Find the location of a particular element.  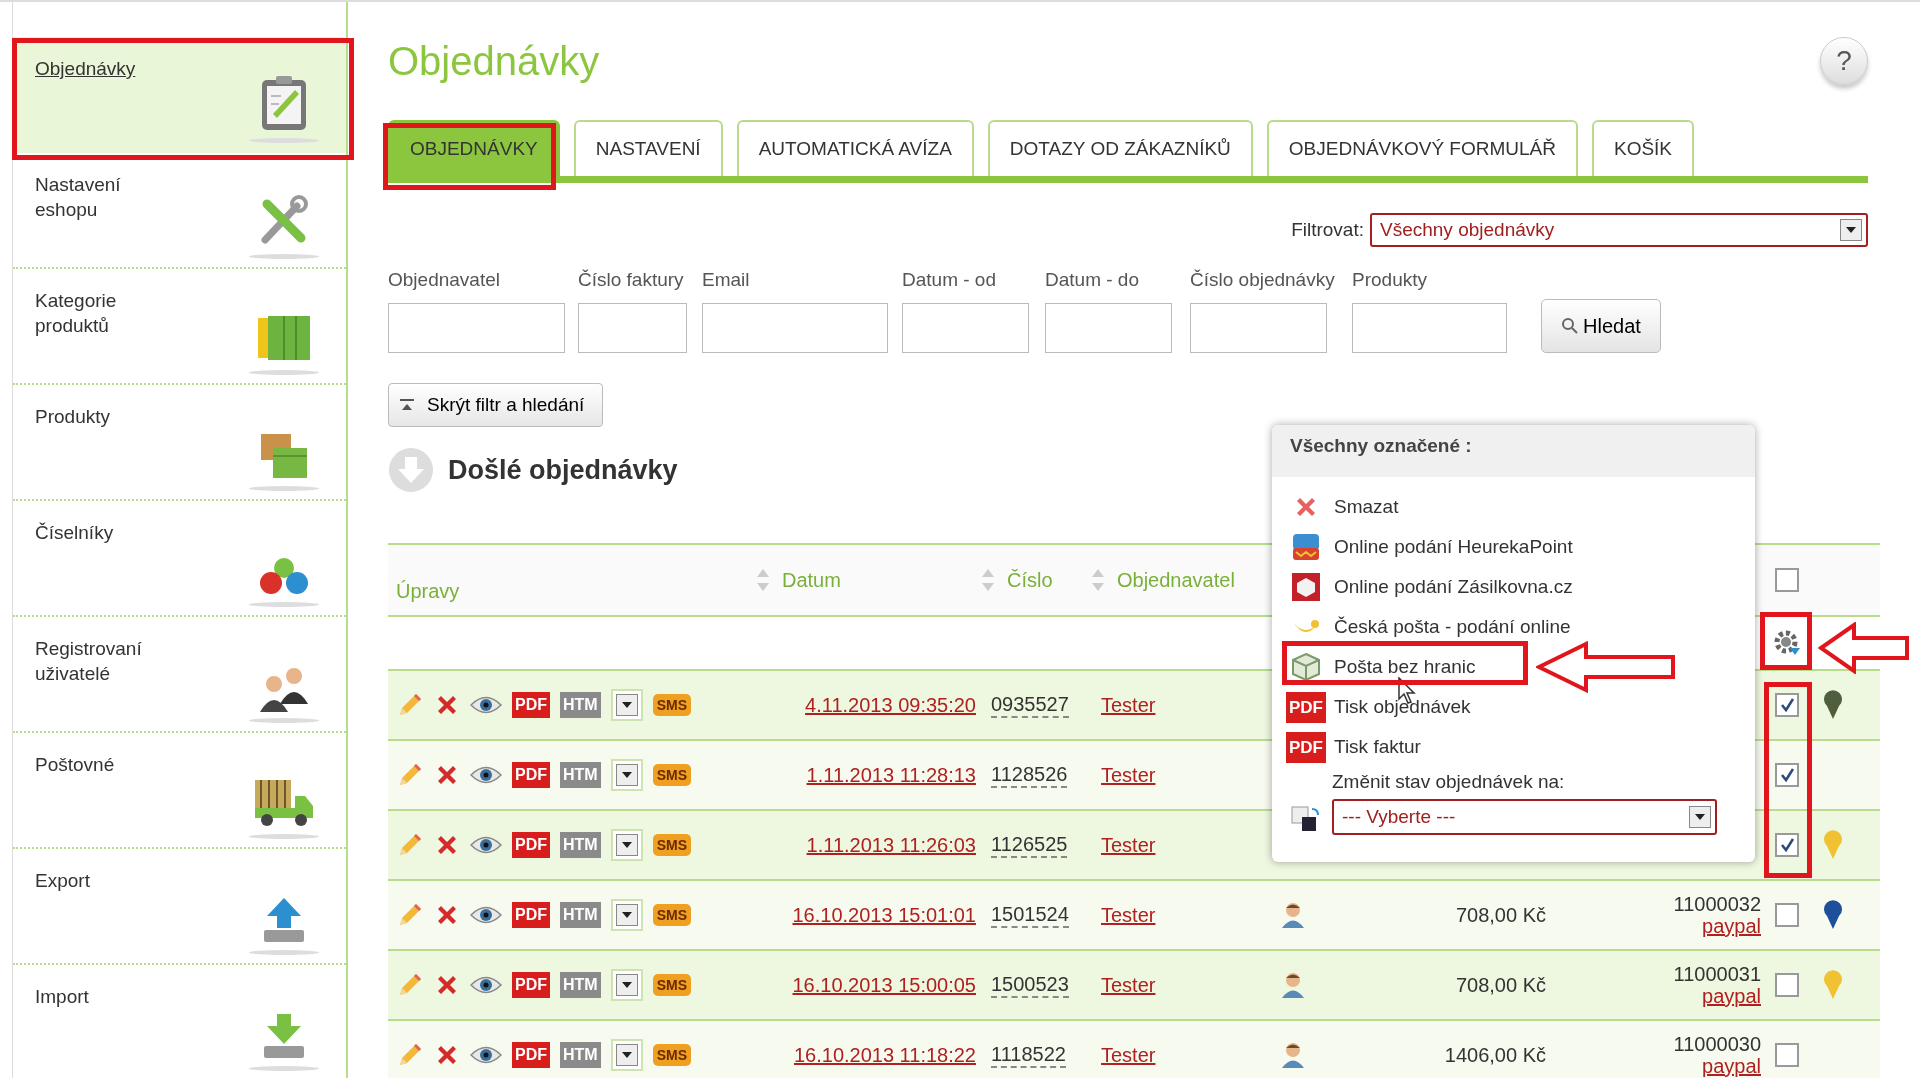

invoice-number: 11000030 is located at coordinates (1717, 1044).